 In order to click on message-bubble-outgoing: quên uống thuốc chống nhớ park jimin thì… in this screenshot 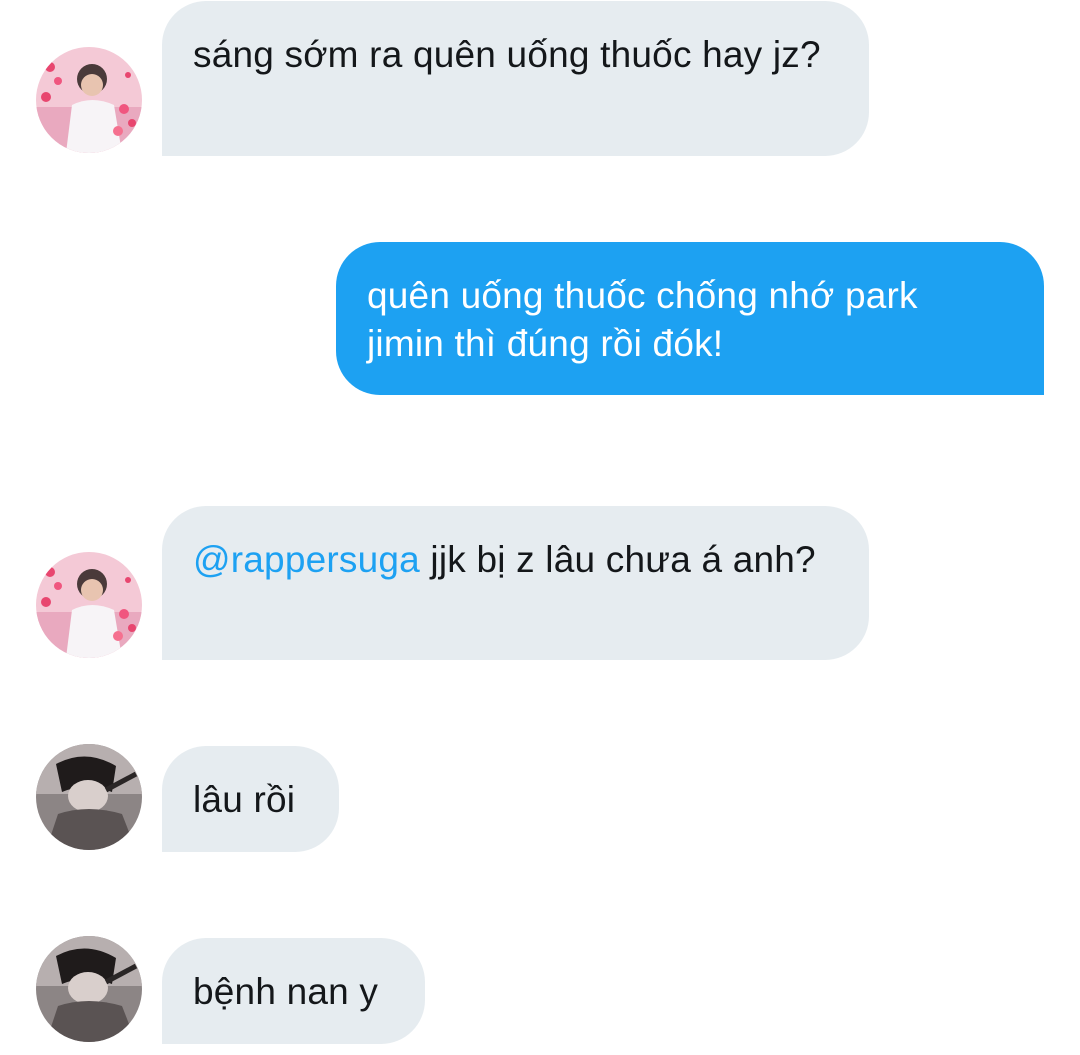, I will do `click(690, 318)`.